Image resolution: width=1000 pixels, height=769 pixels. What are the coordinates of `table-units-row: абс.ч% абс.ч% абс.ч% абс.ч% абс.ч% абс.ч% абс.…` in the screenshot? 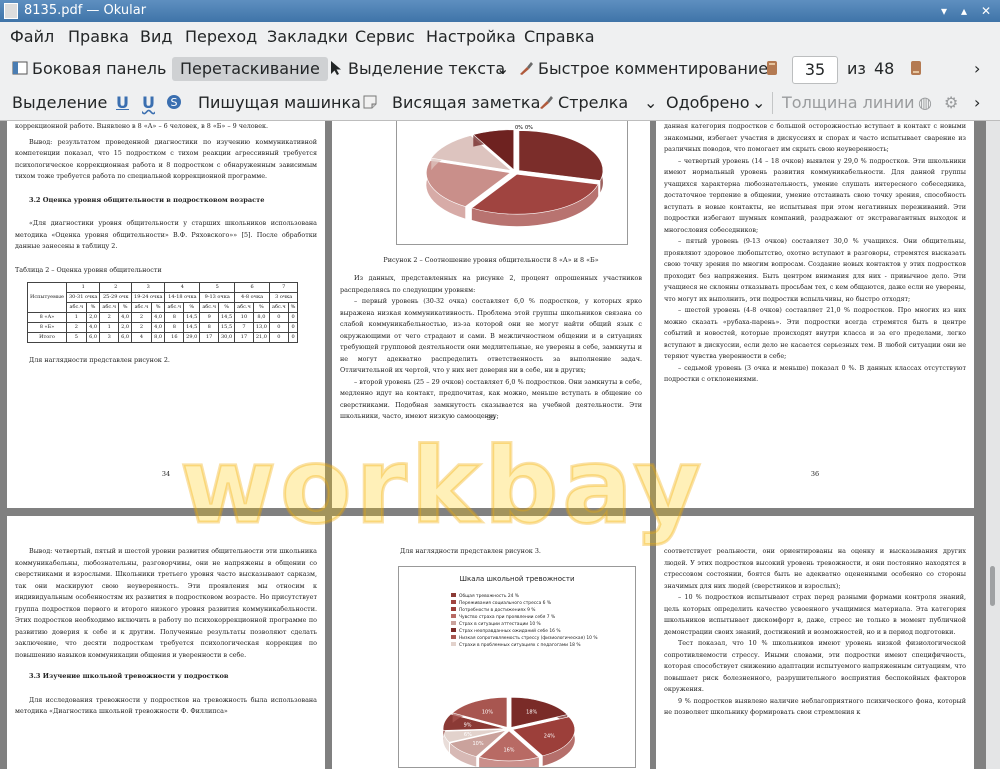 It's located at (163, 307).